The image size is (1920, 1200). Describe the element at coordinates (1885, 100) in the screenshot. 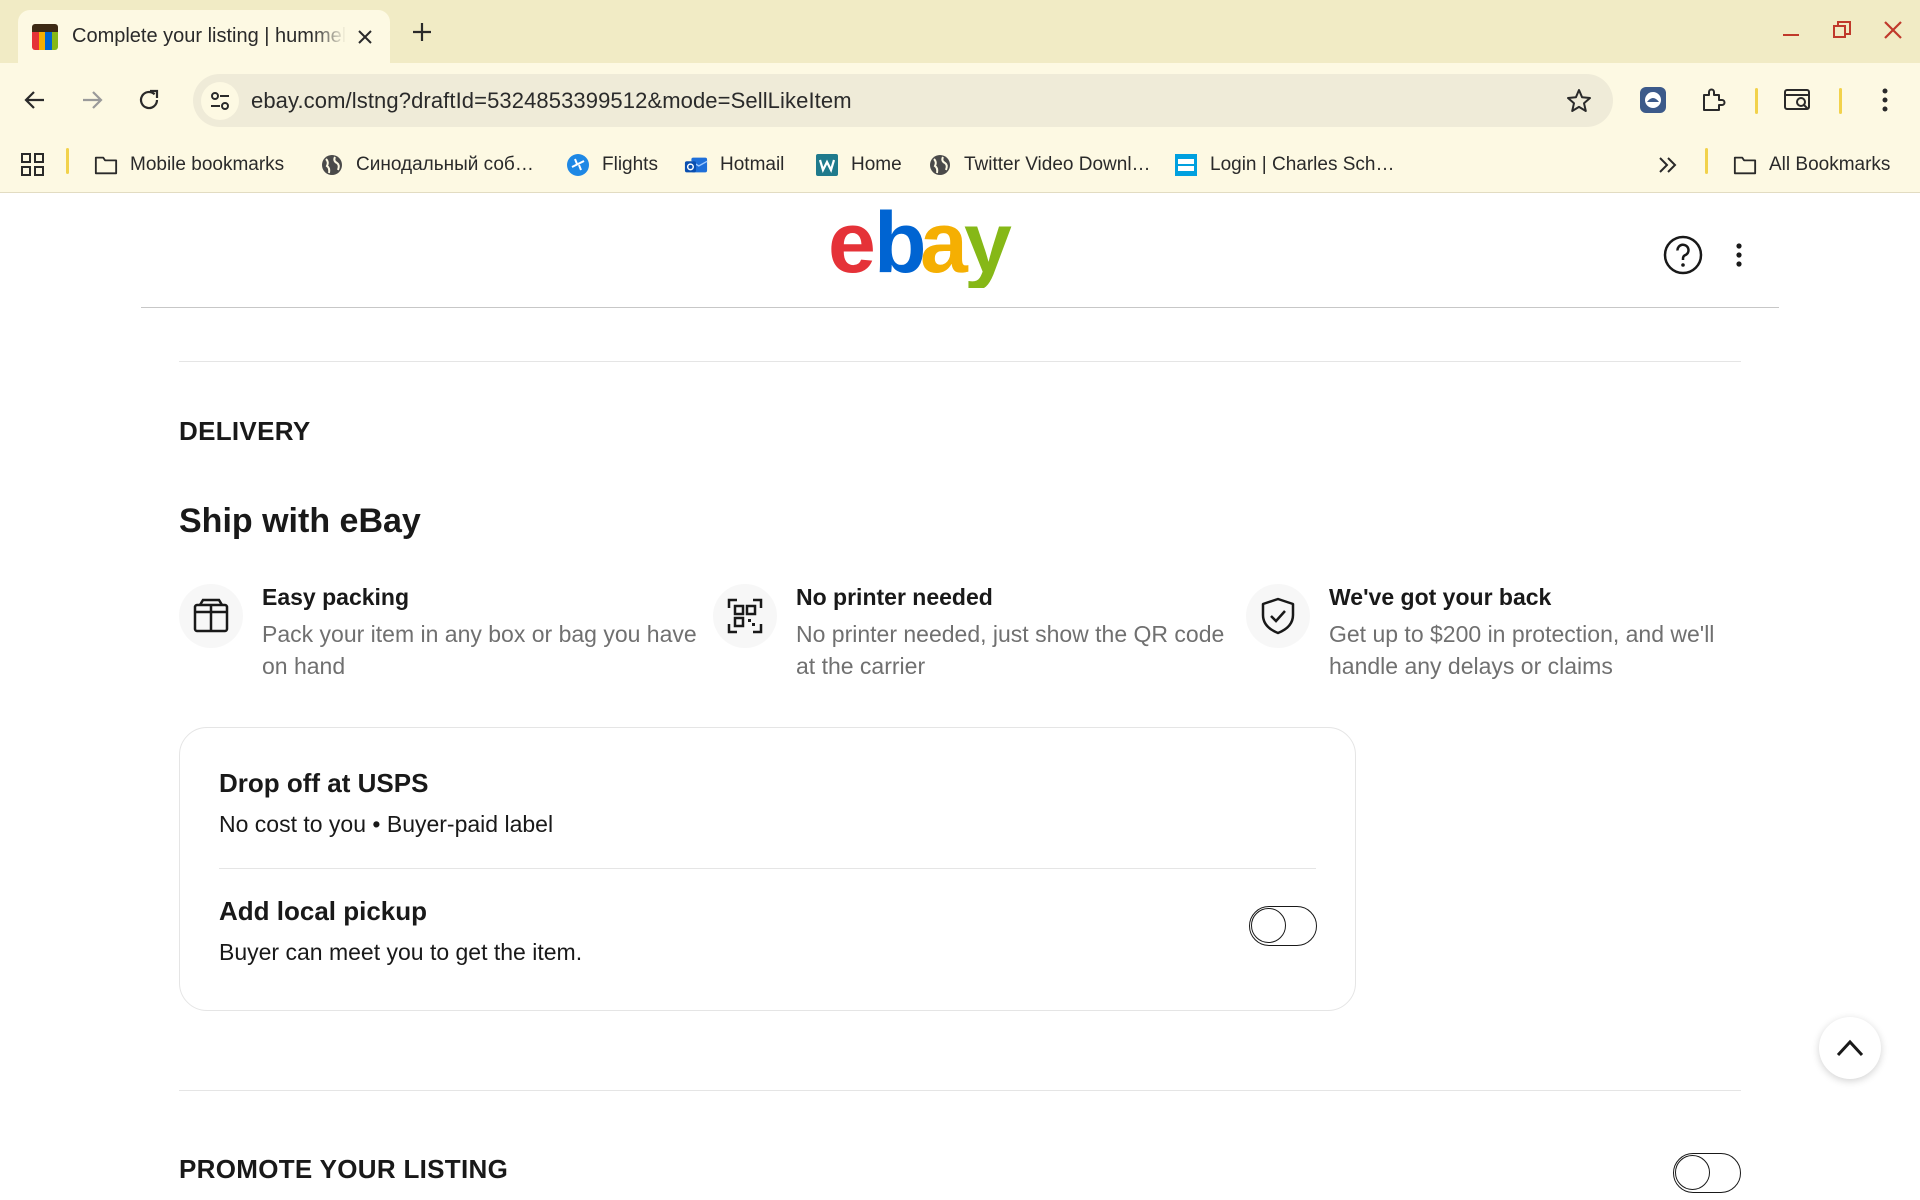

I see `browser-menu-icon` at that location.